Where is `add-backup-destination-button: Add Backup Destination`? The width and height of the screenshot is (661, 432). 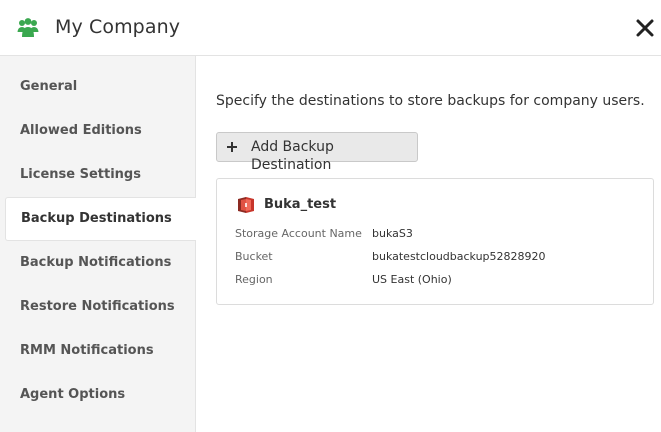 add-backup-destination-button: Add Backup Destination is located at coordinates (317, 152).